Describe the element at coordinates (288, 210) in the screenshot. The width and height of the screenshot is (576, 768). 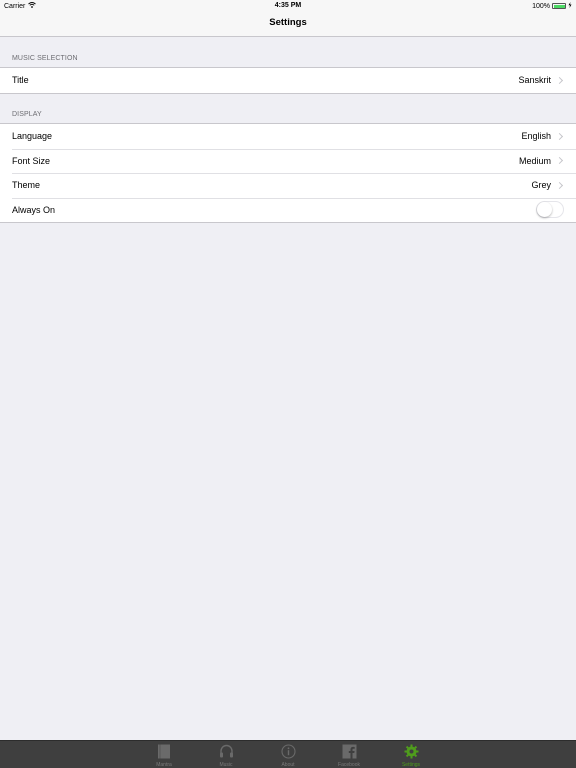
I see `row-always-on: Always On` at that location.